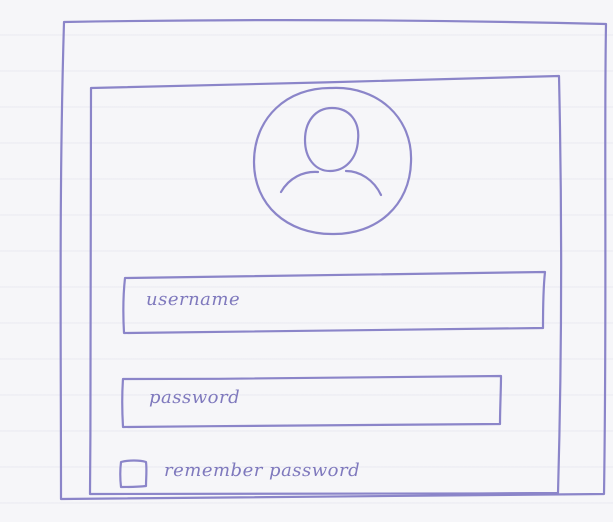 The width and height of the screenshot is (613, 522). I want to click on remember-password-checkbox, so click(133, 472).